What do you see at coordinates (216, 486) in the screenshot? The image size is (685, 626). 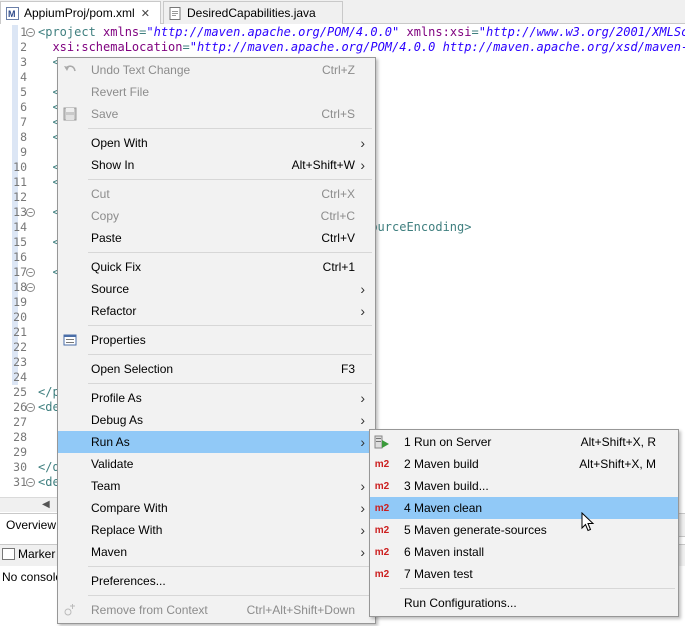 I see `menu-item-team: Team ›` at bounding box center [216, 486].